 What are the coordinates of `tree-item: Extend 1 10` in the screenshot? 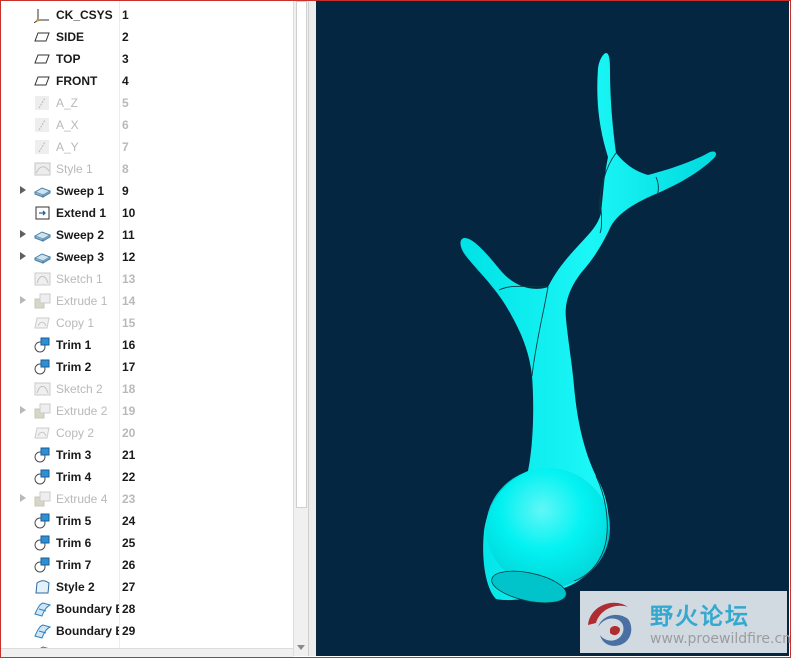 It's located at (147, 213).